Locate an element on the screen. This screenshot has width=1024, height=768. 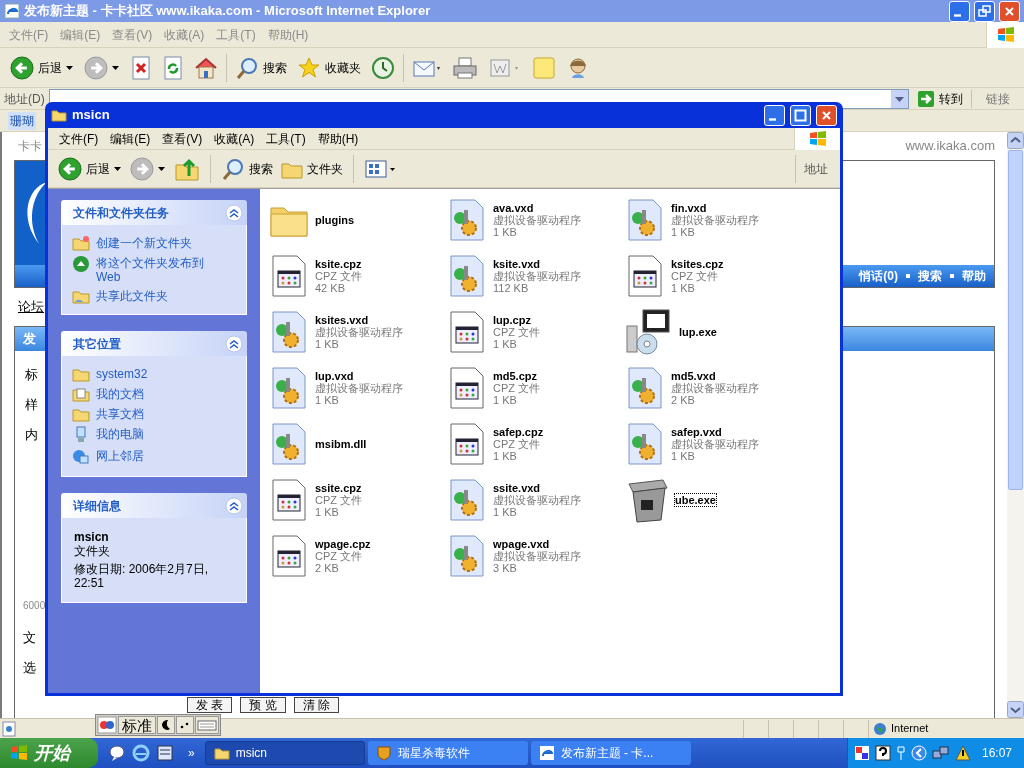
panel-header: 其它位置 is located at coordinates (154, 343).